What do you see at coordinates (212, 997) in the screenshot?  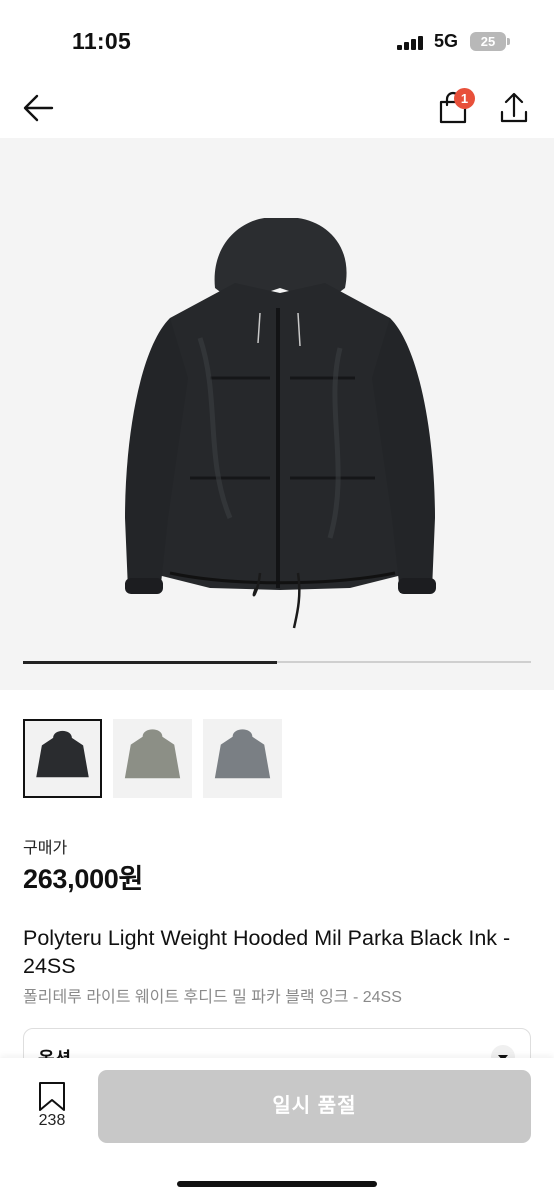 I see `product-title-ko: 폴리테루 라이트 웨이트 후디드 밀 파카 블랙 잉크 - 24SS` at bounding box center [212, 997].